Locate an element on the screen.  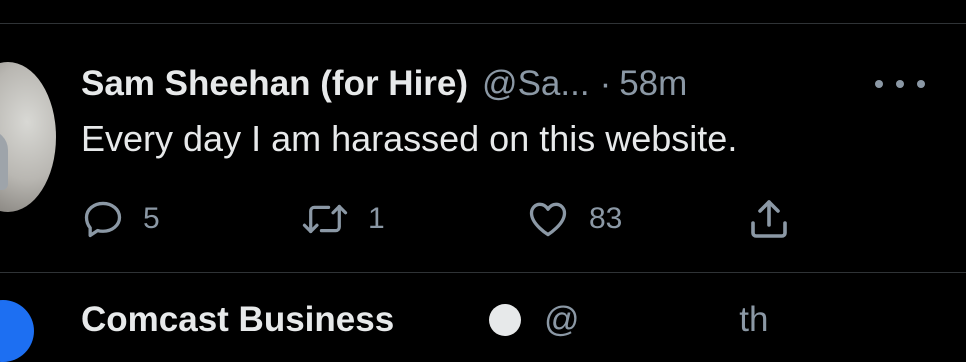
reply-count: 5 is located at coordinates (151, 218).